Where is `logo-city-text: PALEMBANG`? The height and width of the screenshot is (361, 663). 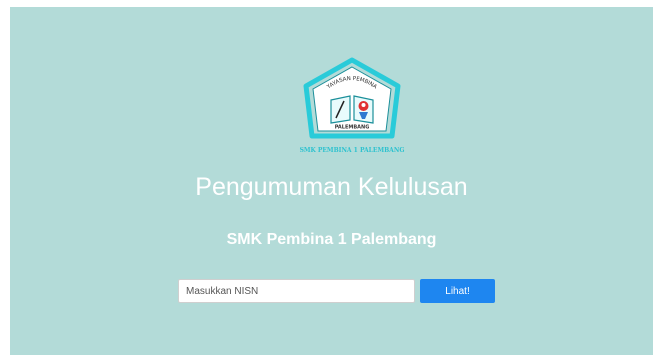
logo-city-text: PALEMBANG is located at coordinates (352, 128).